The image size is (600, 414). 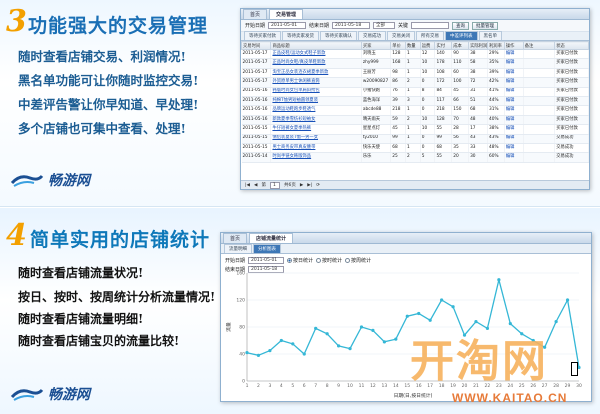 I want to click on x-tick-label: 30, so click(x=579, y=386).